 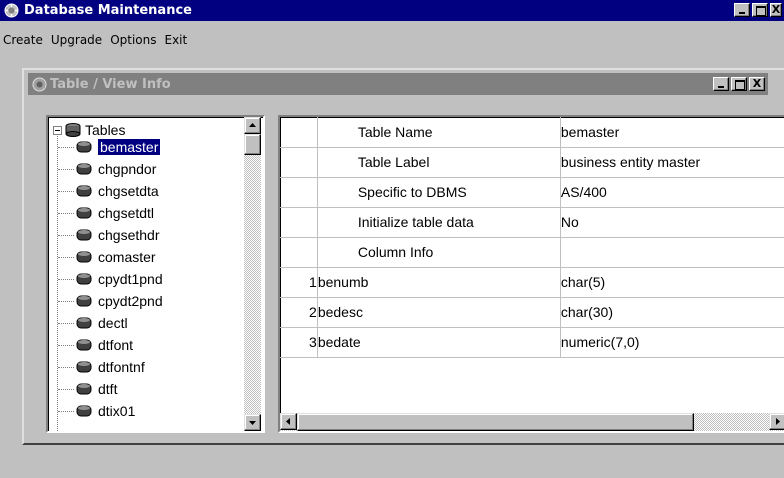 What do you see at coordinates (117, 411) in the screenshot?
I see `tree-item-label: dtix01` at bounding box center [117, 411].